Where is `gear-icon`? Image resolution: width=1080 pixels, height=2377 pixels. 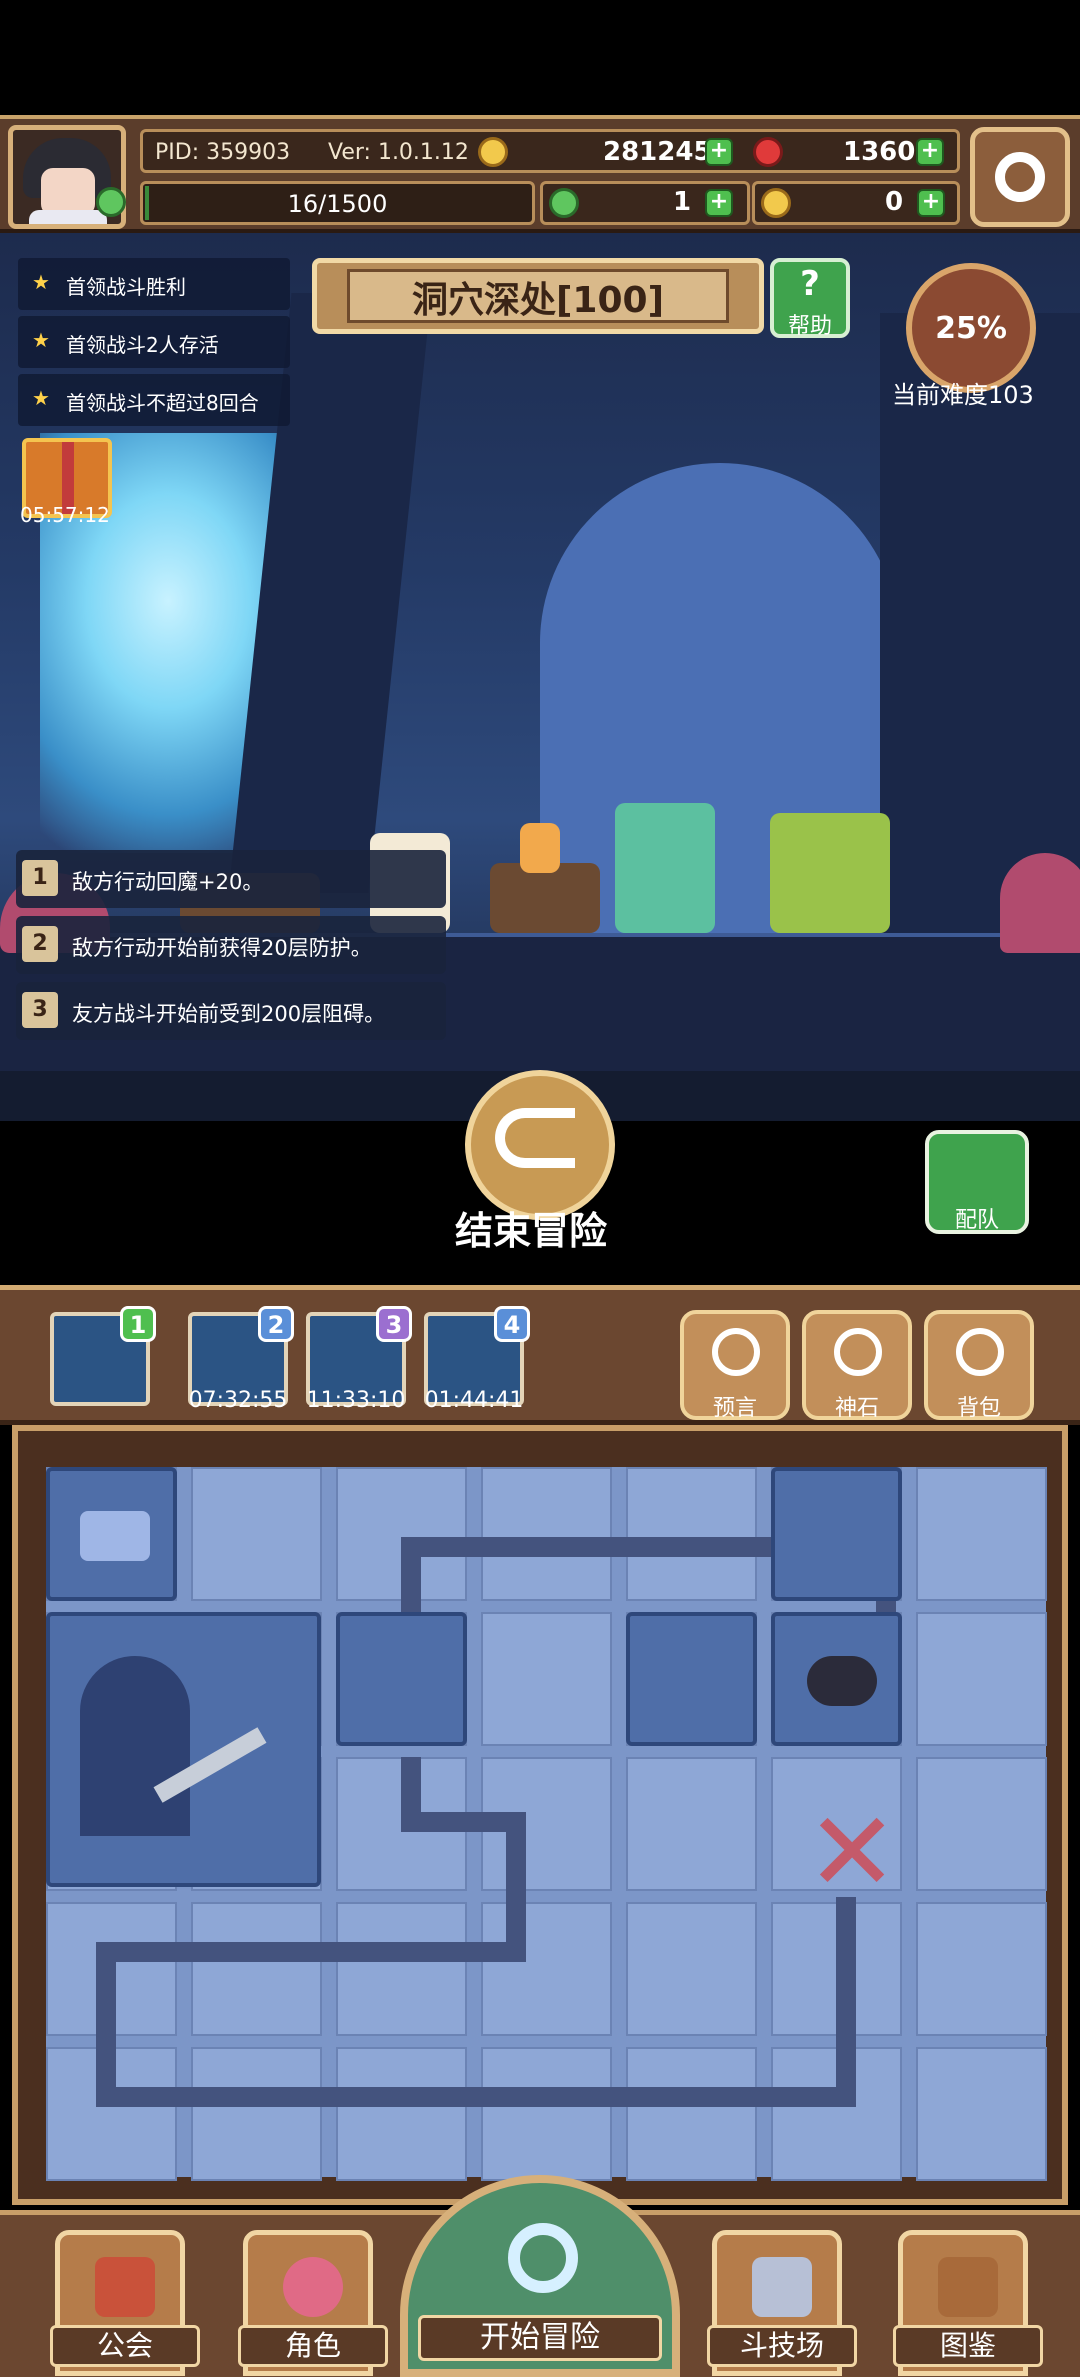 gear-icon is located at coordinates (1020, 177).